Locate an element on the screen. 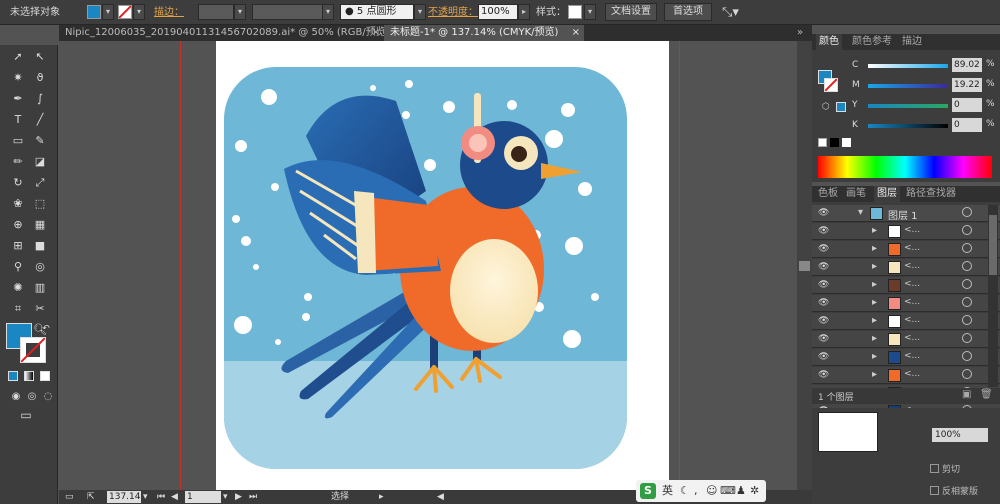 This screenshot has width=1000, height=504. pencil-tool-icon: ✏ is located at coordinates (18, 162).